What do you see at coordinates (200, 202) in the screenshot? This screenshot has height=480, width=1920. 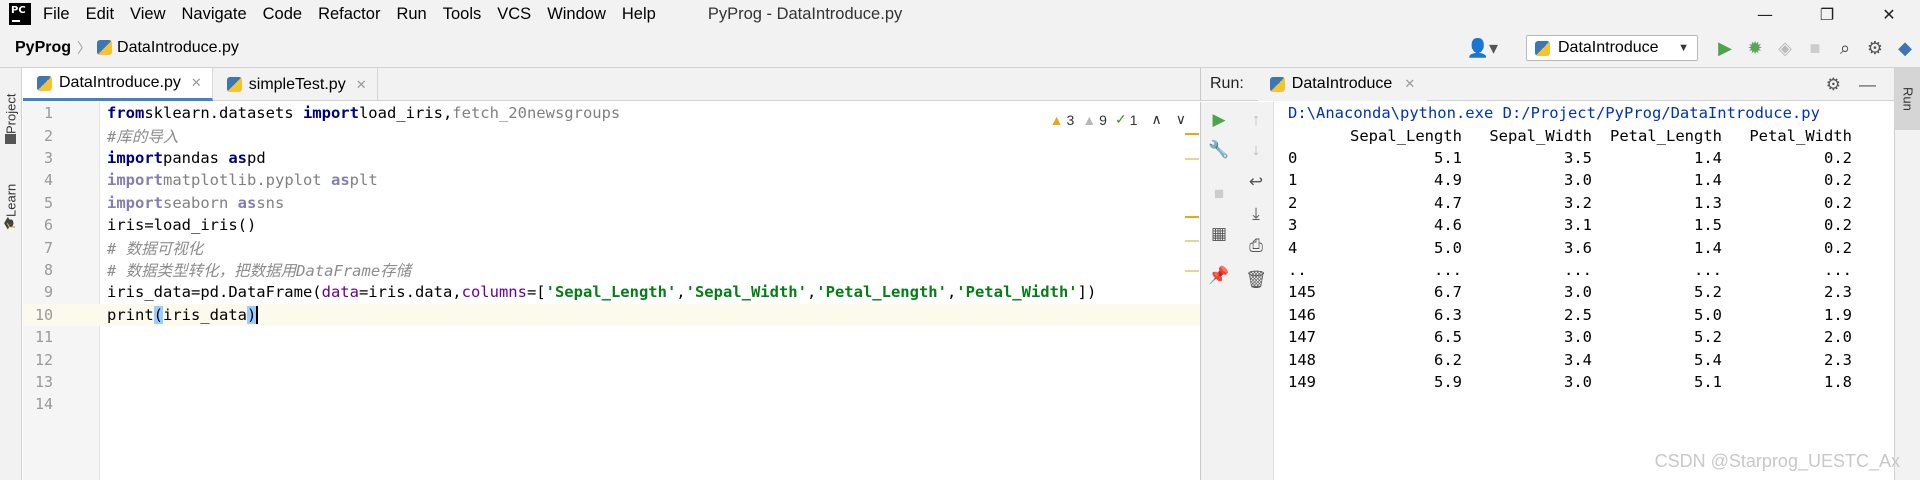 I see `code-token: seaborn` at bounding box center [200, 202].